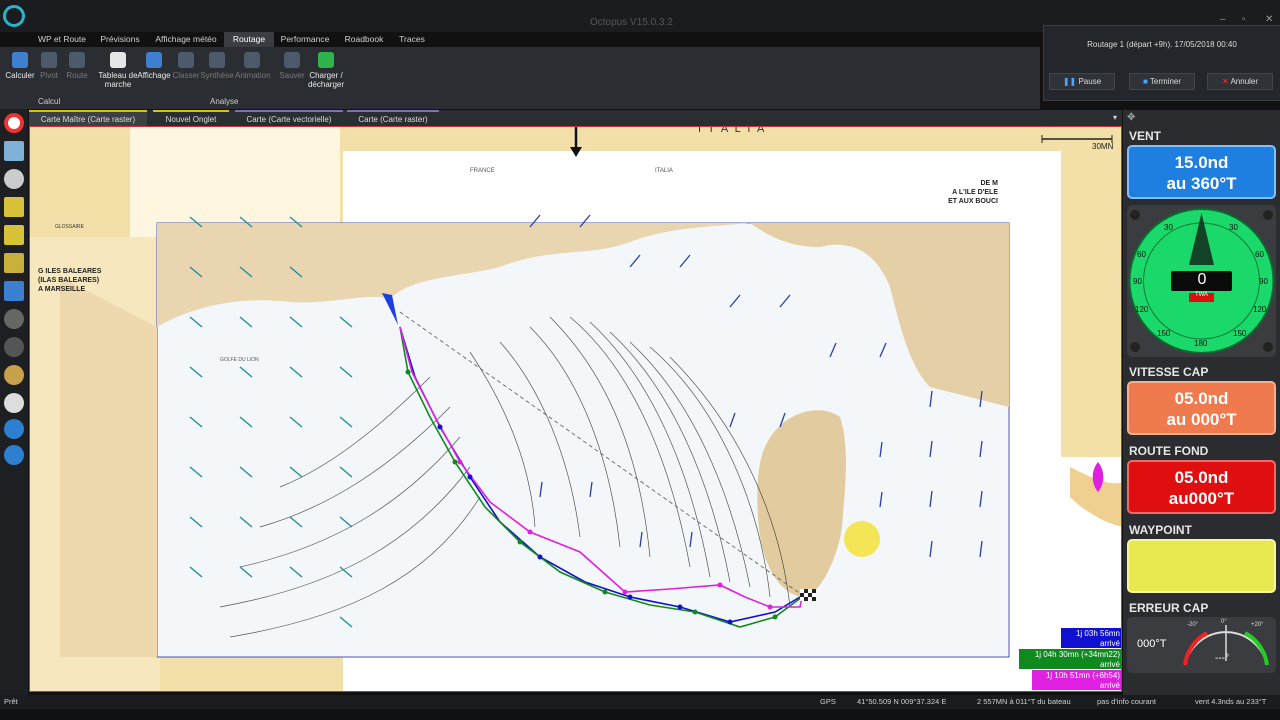 This screenshot has width=1280, height=720. I want to click on layers-icon, so click(14, 263).